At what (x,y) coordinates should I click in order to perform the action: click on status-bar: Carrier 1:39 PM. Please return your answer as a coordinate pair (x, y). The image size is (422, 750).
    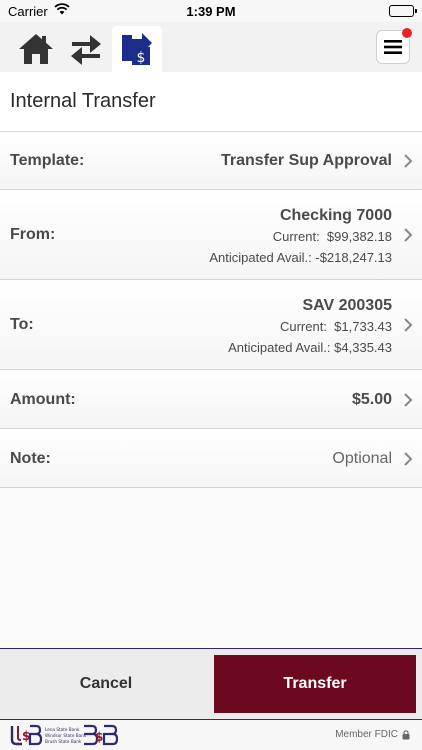
    Looking at the image, I should click on (211, 11).